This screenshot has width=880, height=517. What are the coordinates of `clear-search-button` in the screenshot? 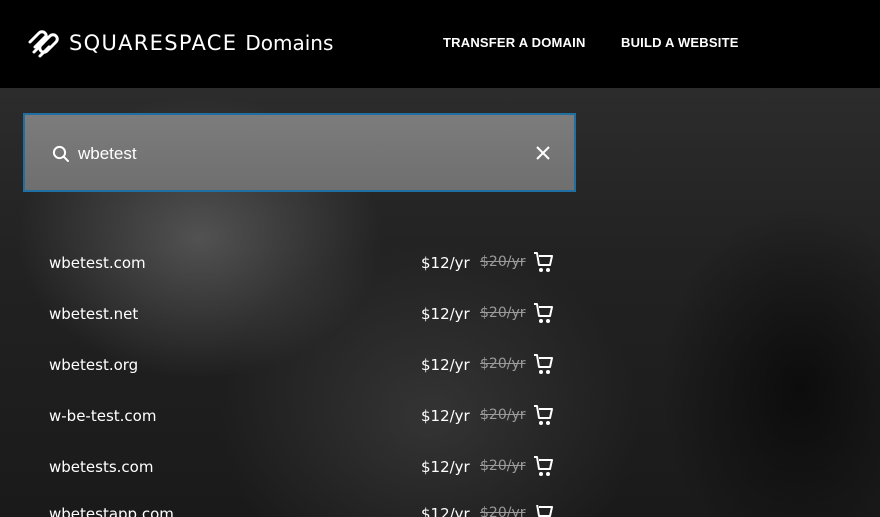 It's located at (543, 155).